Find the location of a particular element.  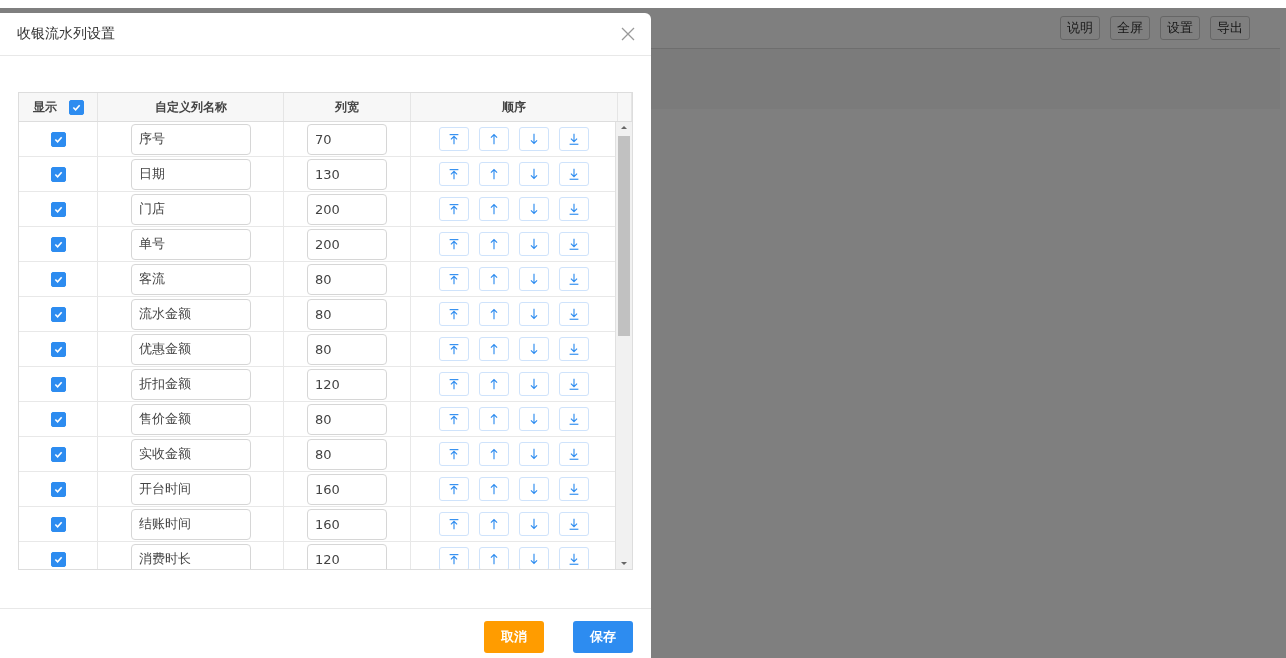

column-name-field: 日期 is located at coordinates (190, 174).